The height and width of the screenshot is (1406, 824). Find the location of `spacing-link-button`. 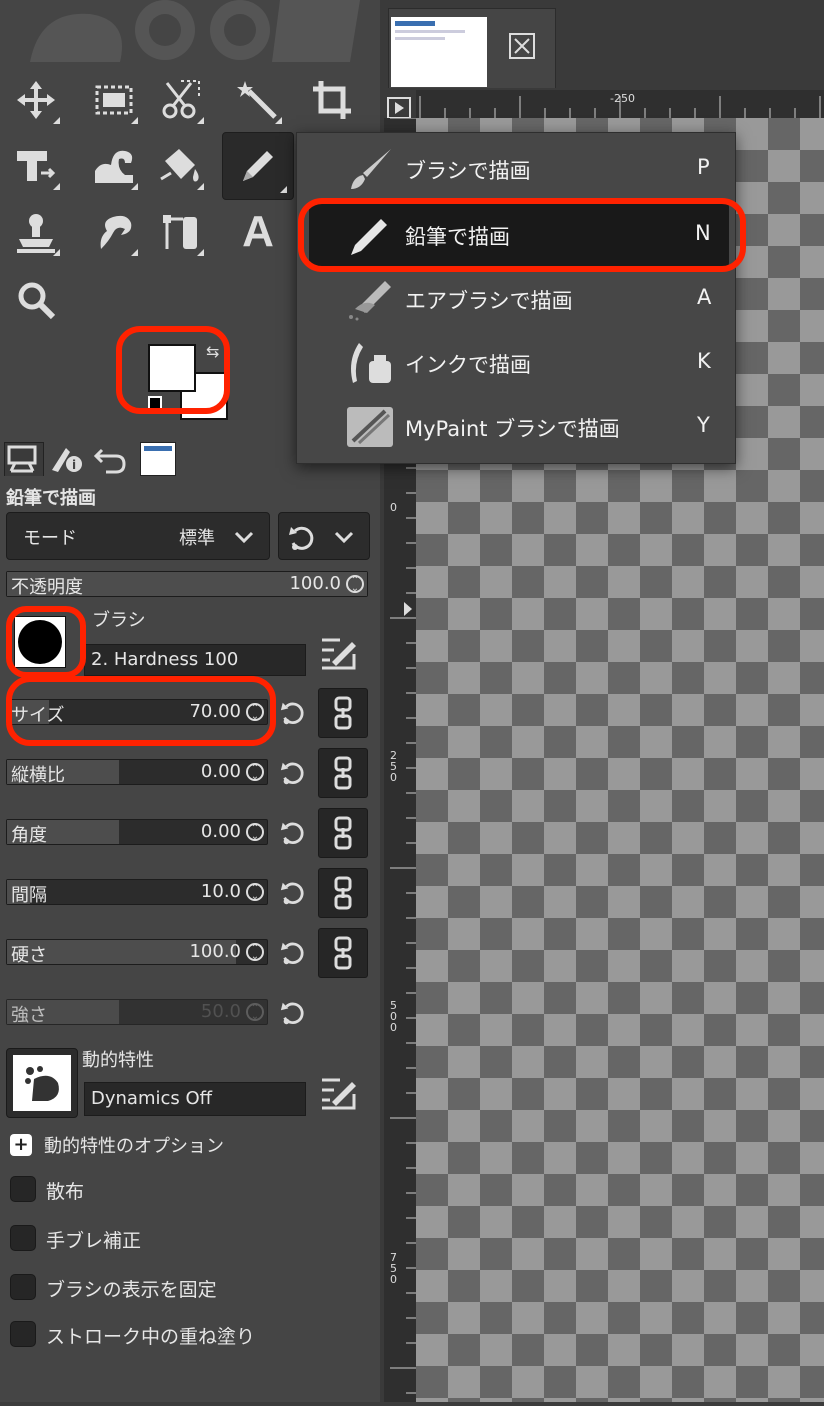

spacing-link-button is located at coordinates (343, 893).